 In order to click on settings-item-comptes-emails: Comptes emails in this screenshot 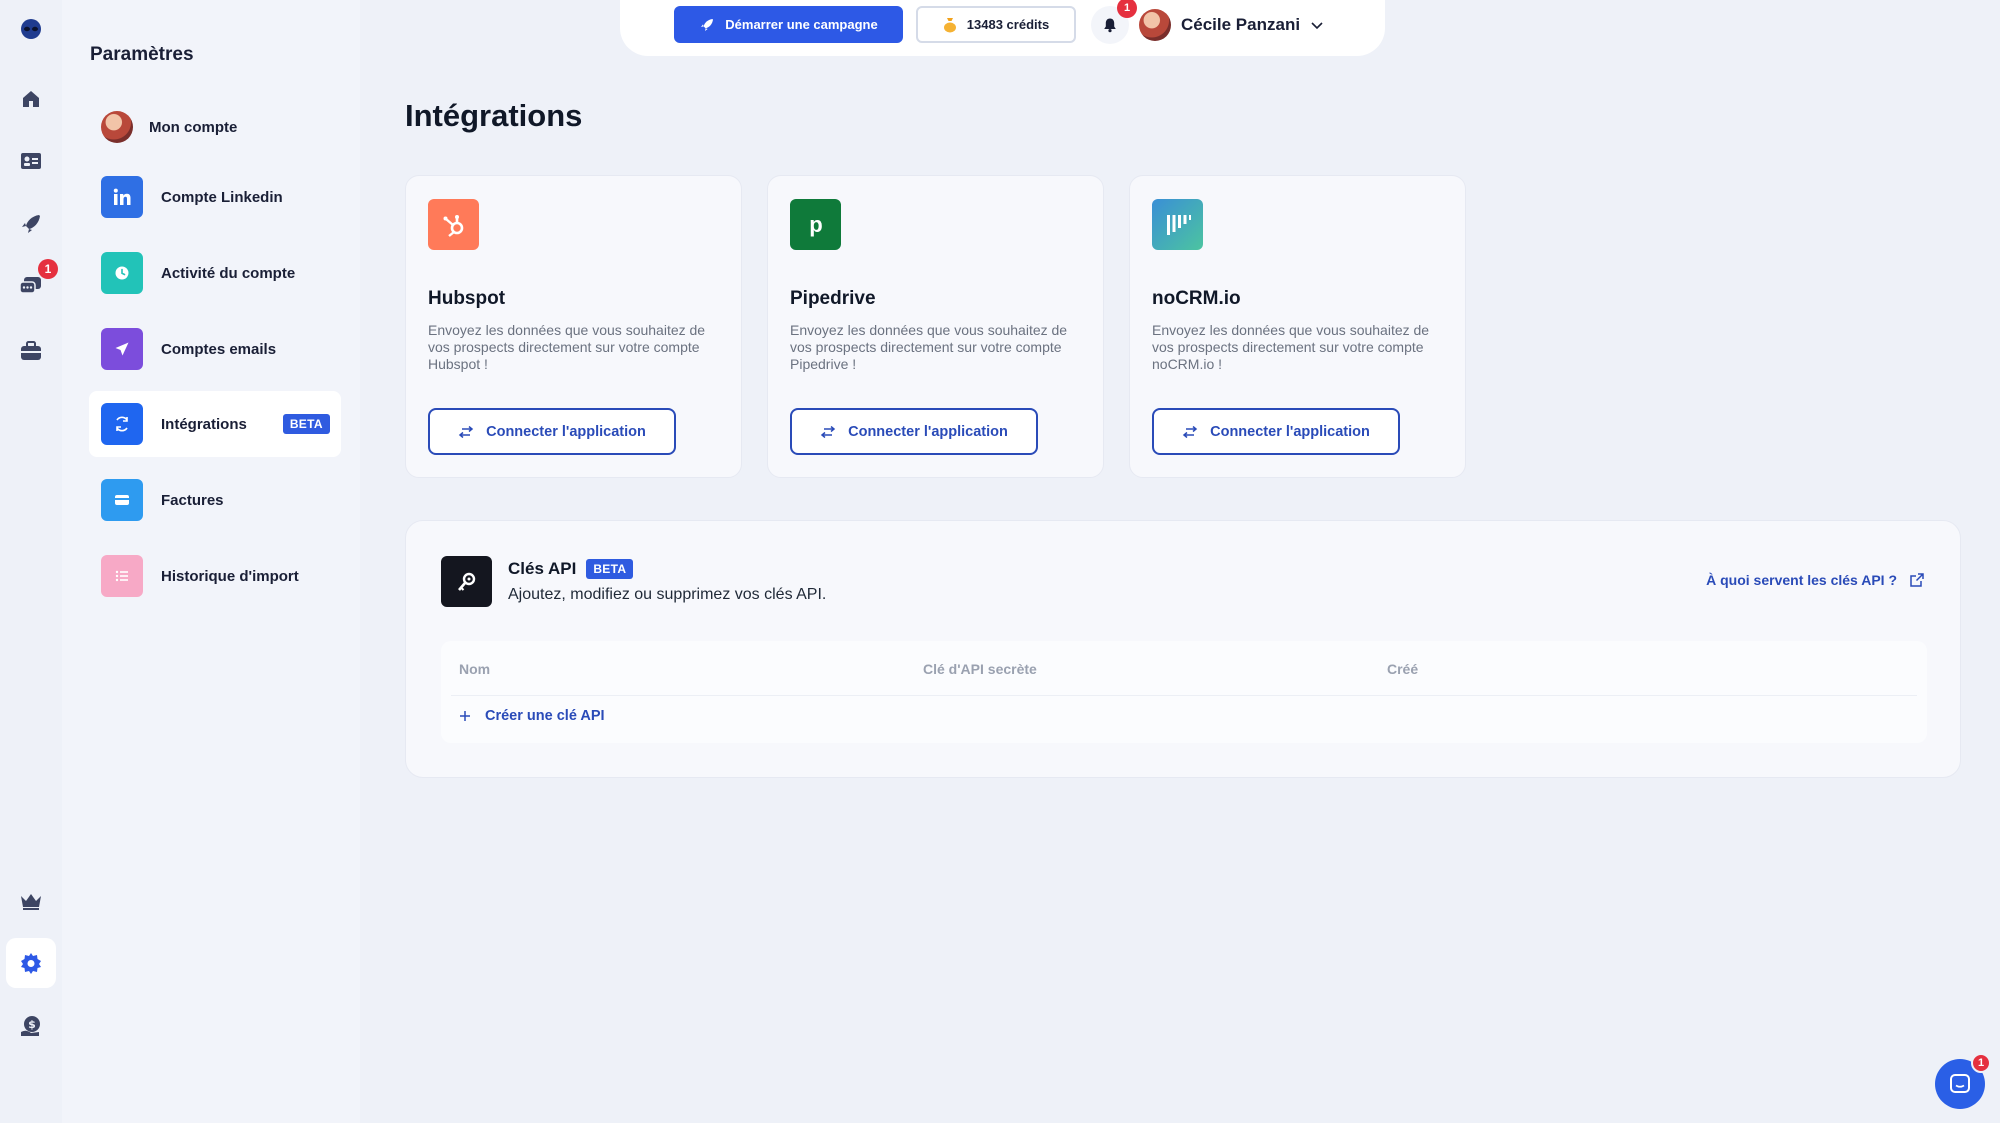, I will do `click(215, 349)`.